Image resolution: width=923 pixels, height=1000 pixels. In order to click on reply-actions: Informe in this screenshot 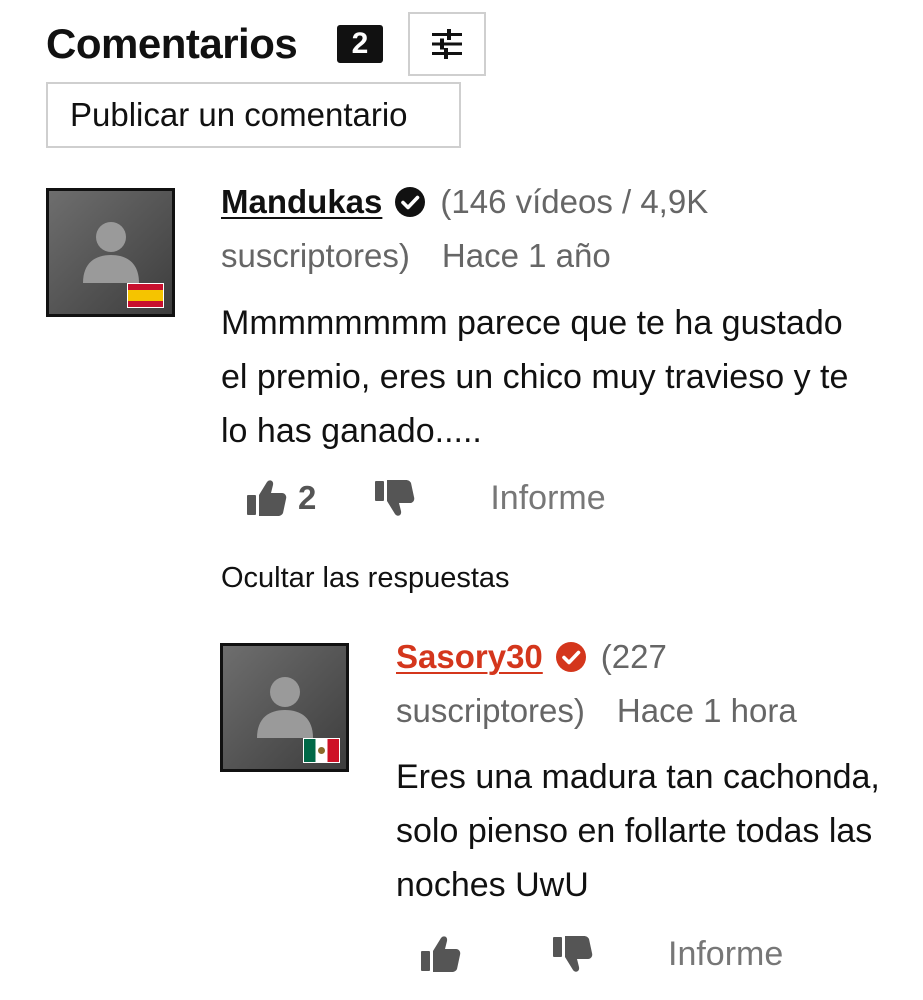, I will do `click(600, 954)`.